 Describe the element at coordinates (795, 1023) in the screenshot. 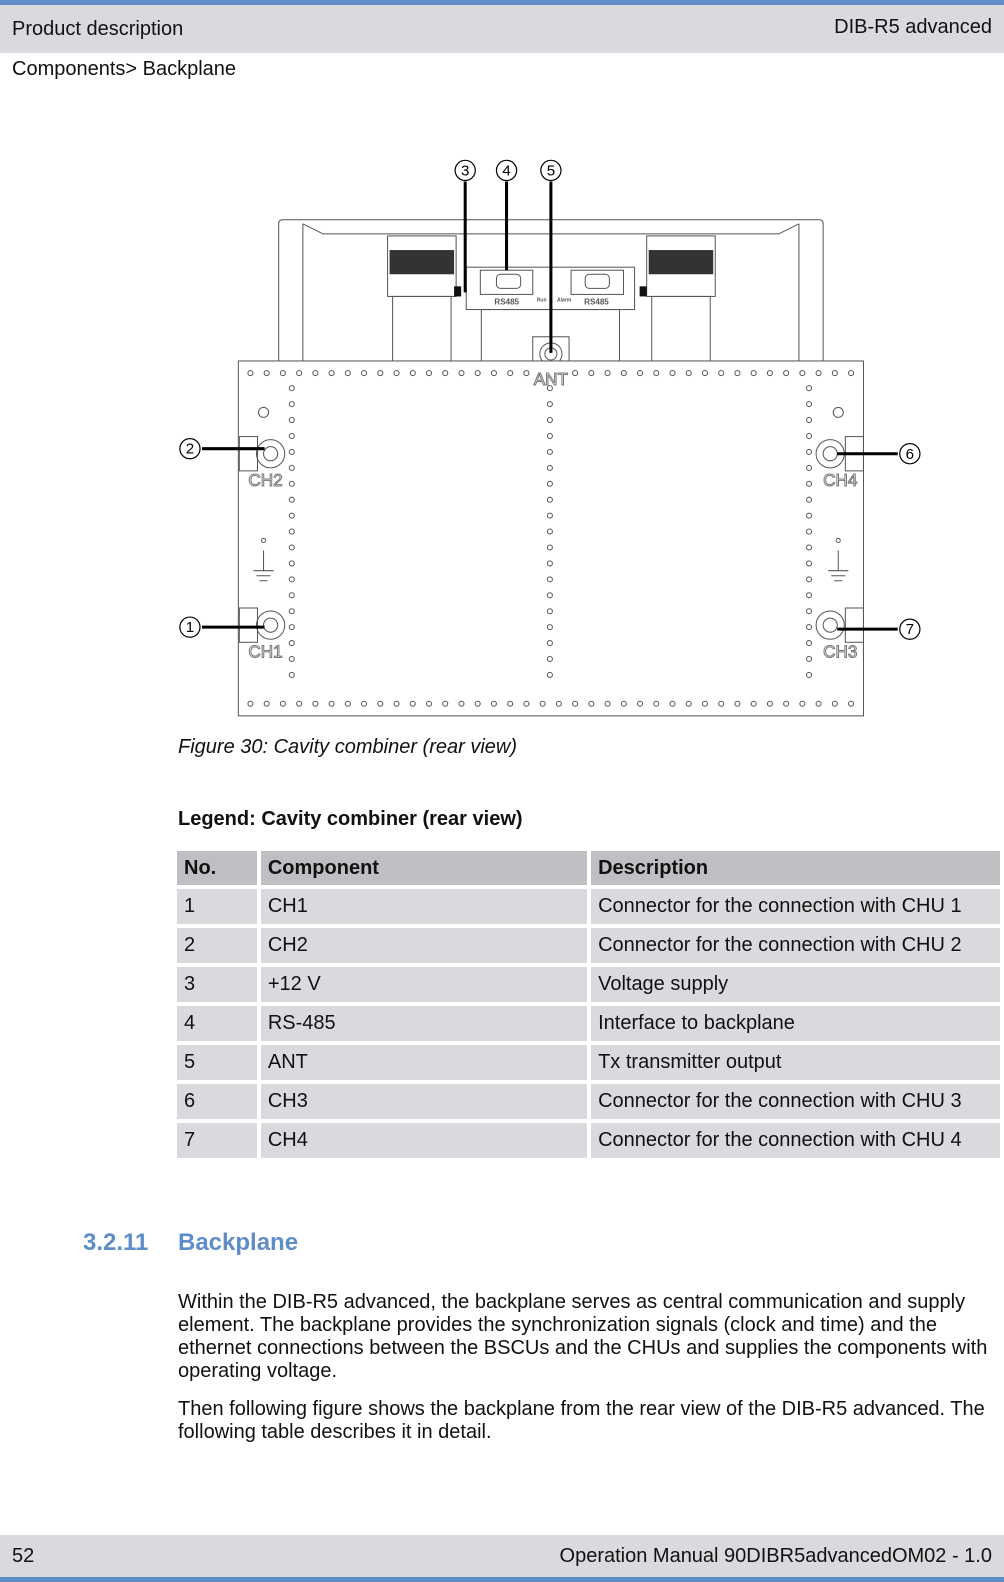

I see `cell-description: Interface to backplane` at that location.